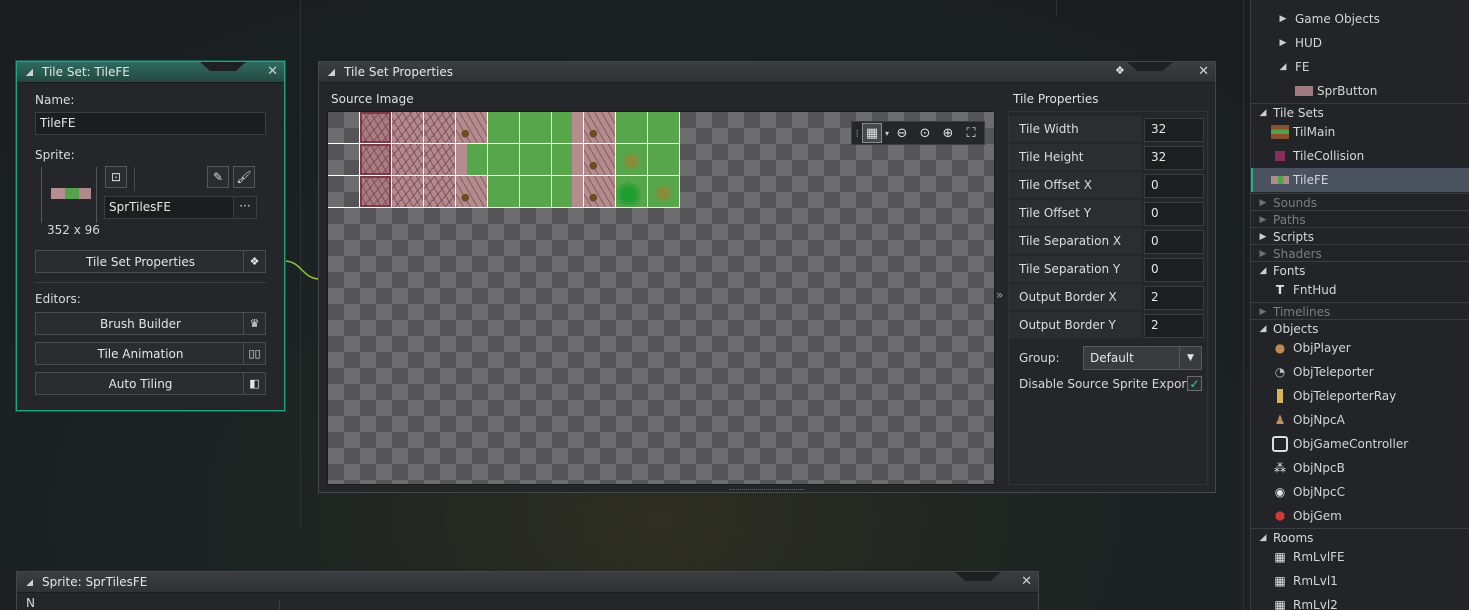 The width and height of the screenshot is (1469, 610). Describe the element at coordinates (1174, 213) in the screenshot. I see `tile-offset-y-input: 0` at that location.